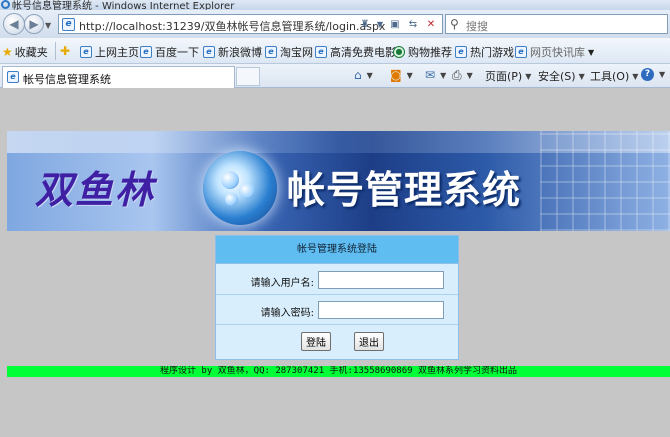 The height and width of the screenshot is (437, 670). Describe the element at coordinates (557, 76) in the screenshot. I see `safety-menu-label: 安全(S)` at that location.